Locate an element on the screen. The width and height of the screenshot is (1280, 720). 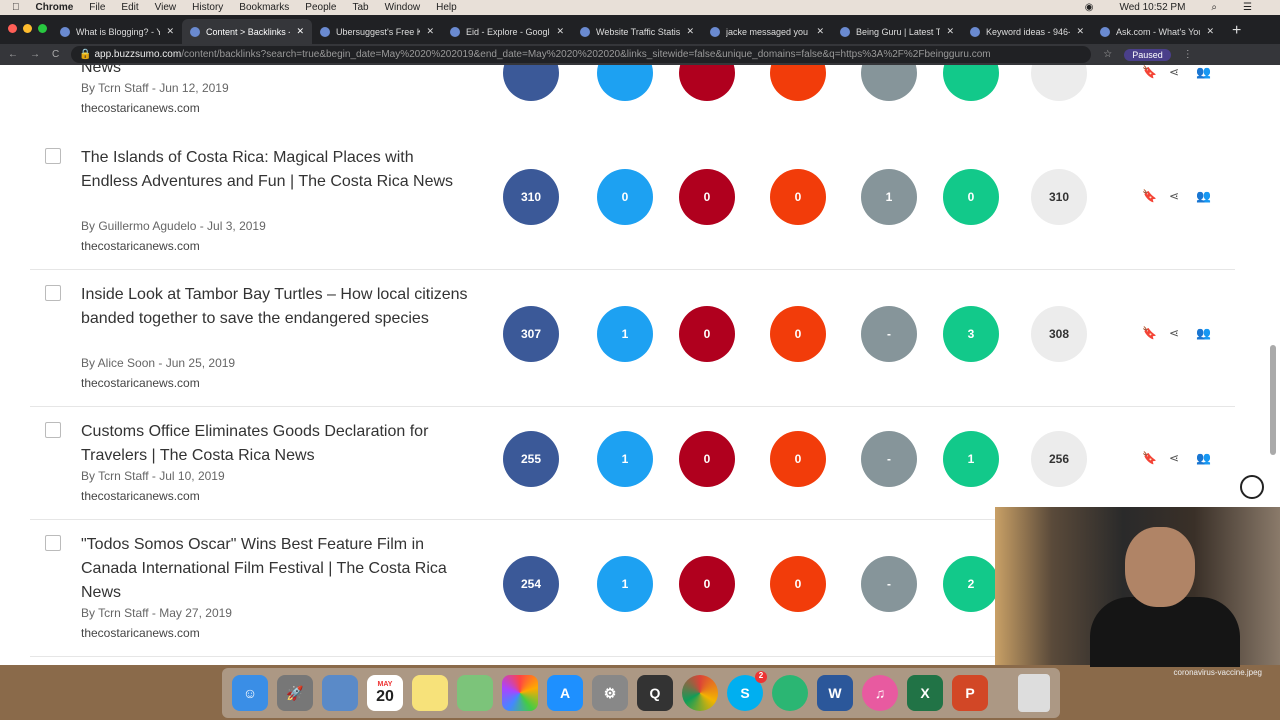
powerpoint-icon: P is located at coordinates (970, 693).